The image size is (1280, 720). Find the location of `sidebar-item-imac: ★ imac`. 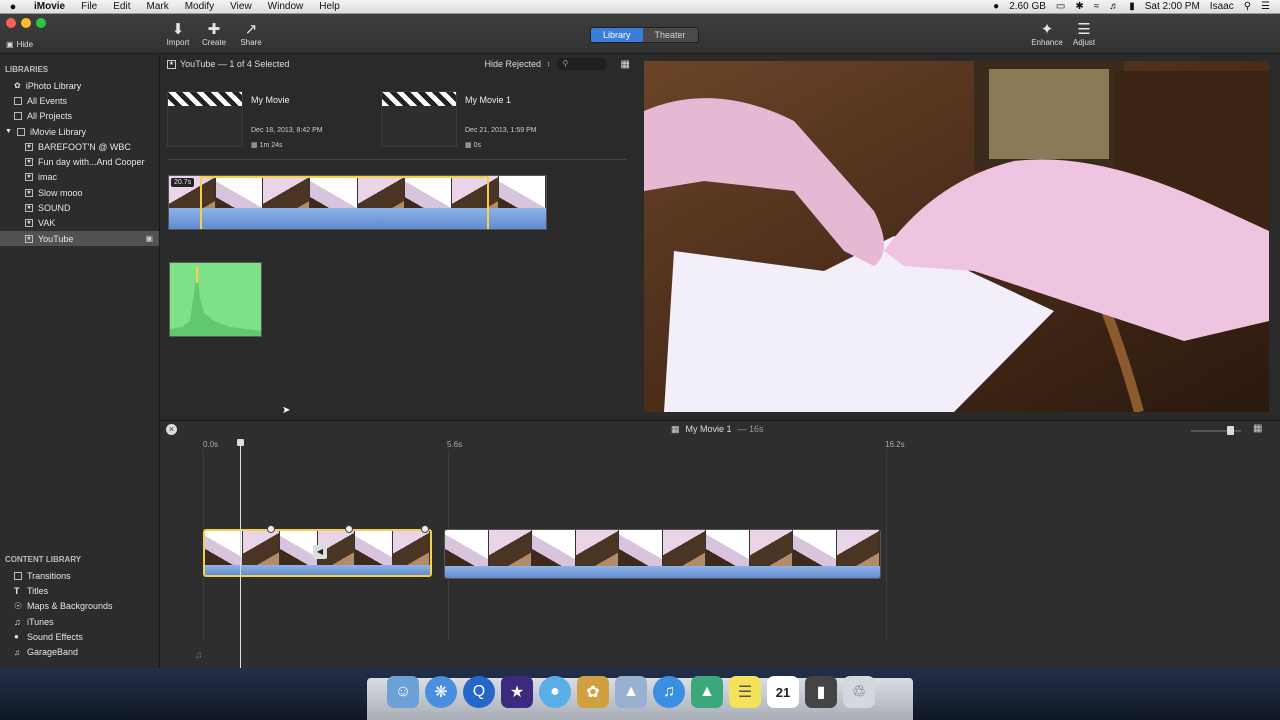

sidebar-item-imac: ★ imac is located at coordinates (79, 177).